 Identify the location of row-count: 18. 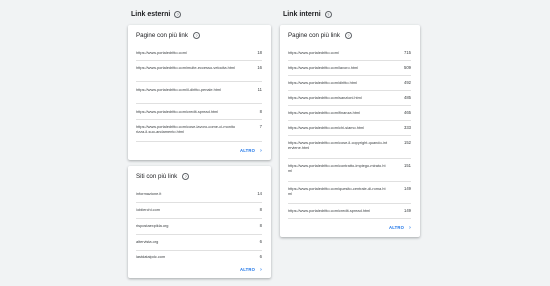
(259, 52).